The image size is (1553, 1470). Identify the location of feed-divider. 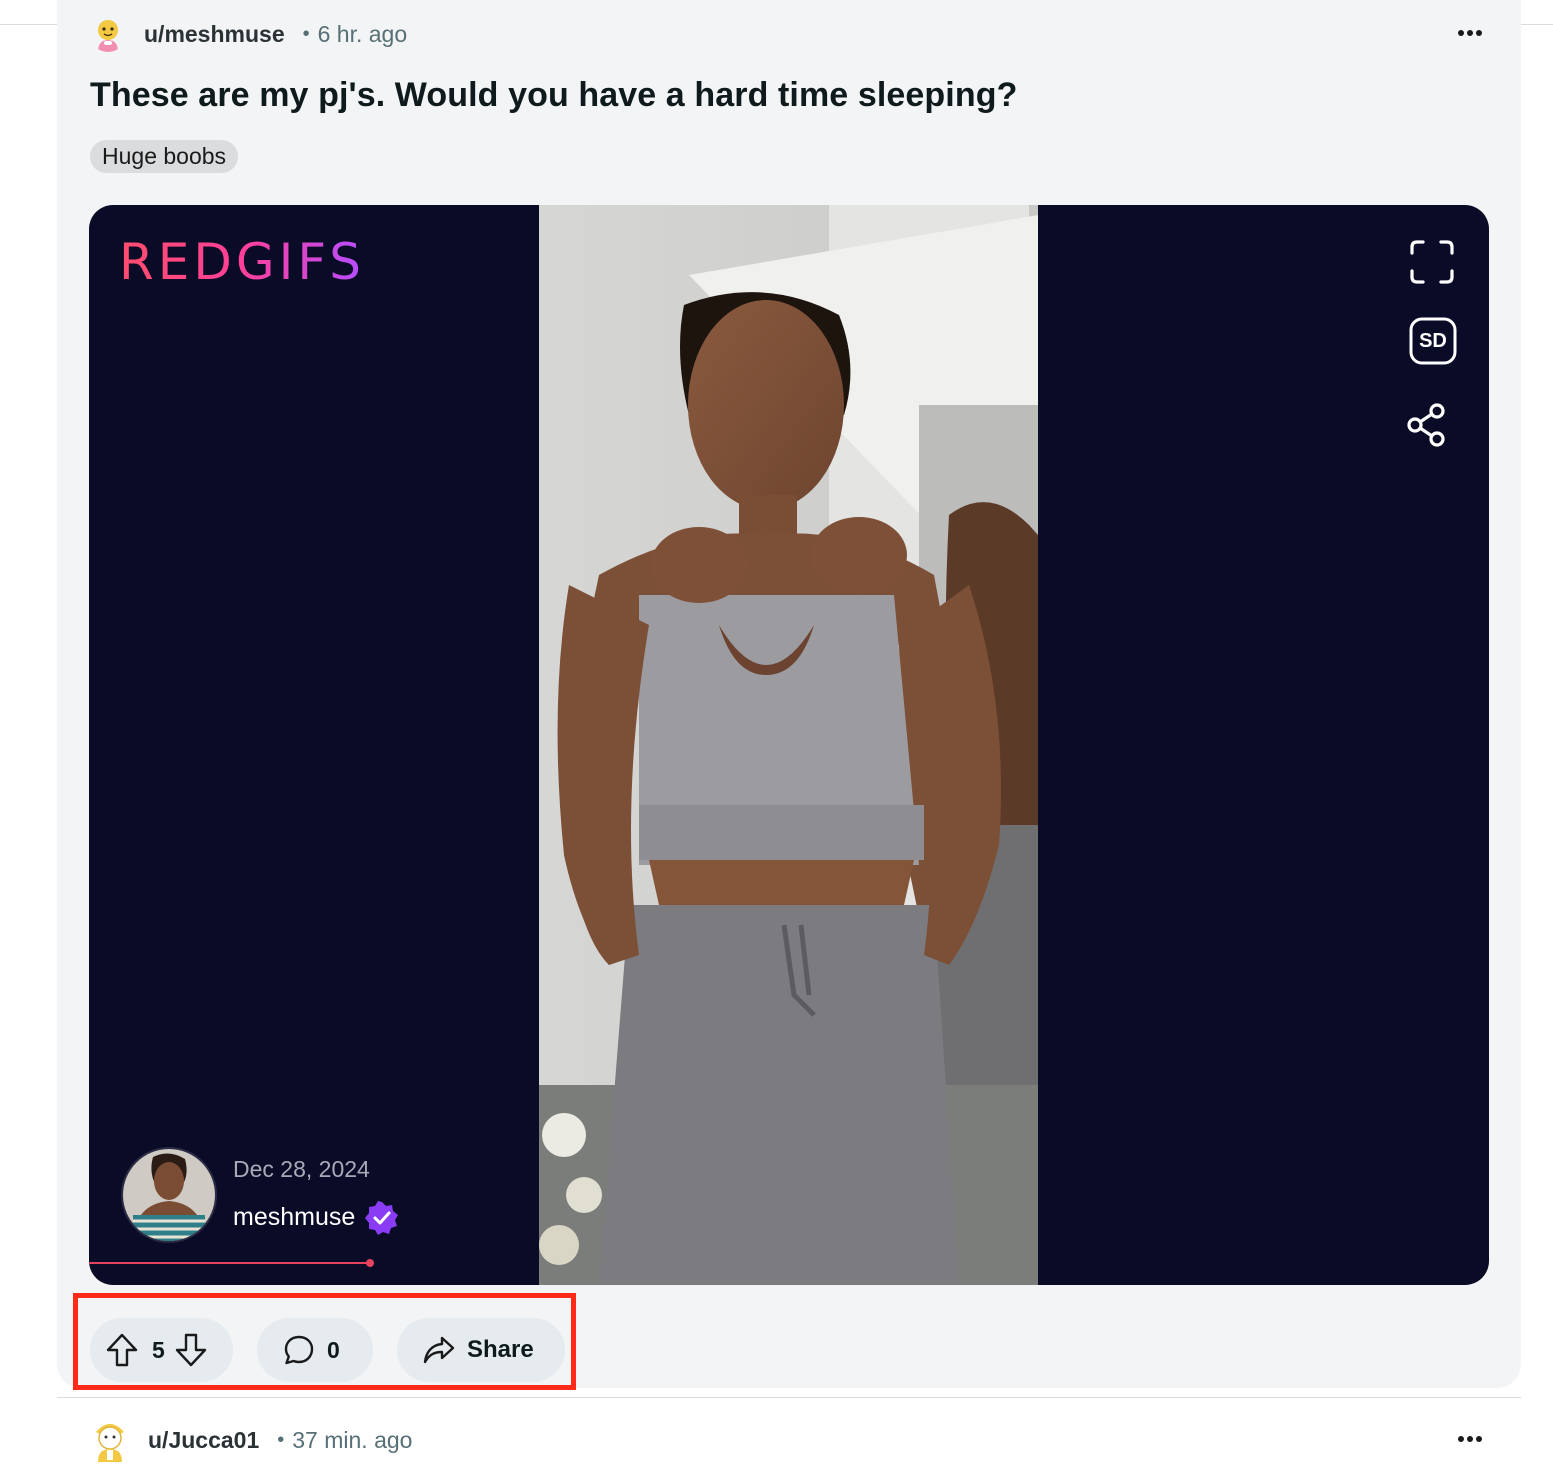
(789, 1397).